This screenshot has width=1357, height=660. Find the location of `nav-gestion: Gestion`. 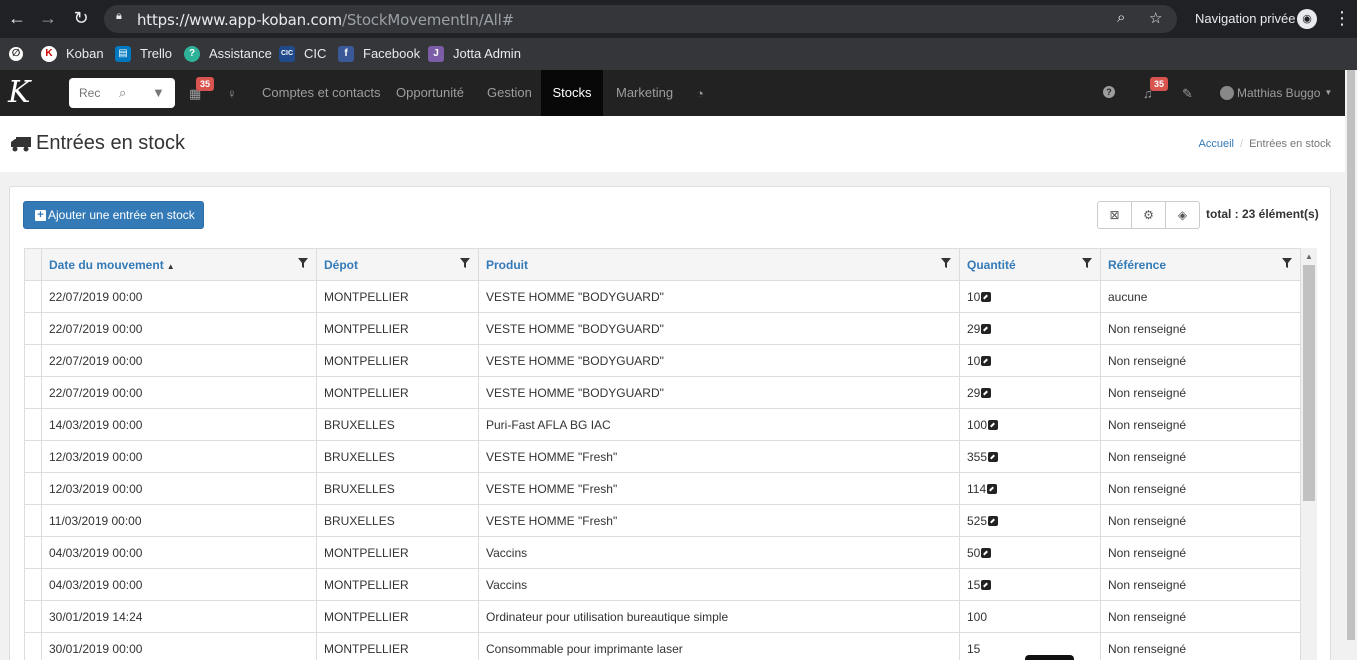

nav-gestion: Gestion is located at coordinates (509, 93).